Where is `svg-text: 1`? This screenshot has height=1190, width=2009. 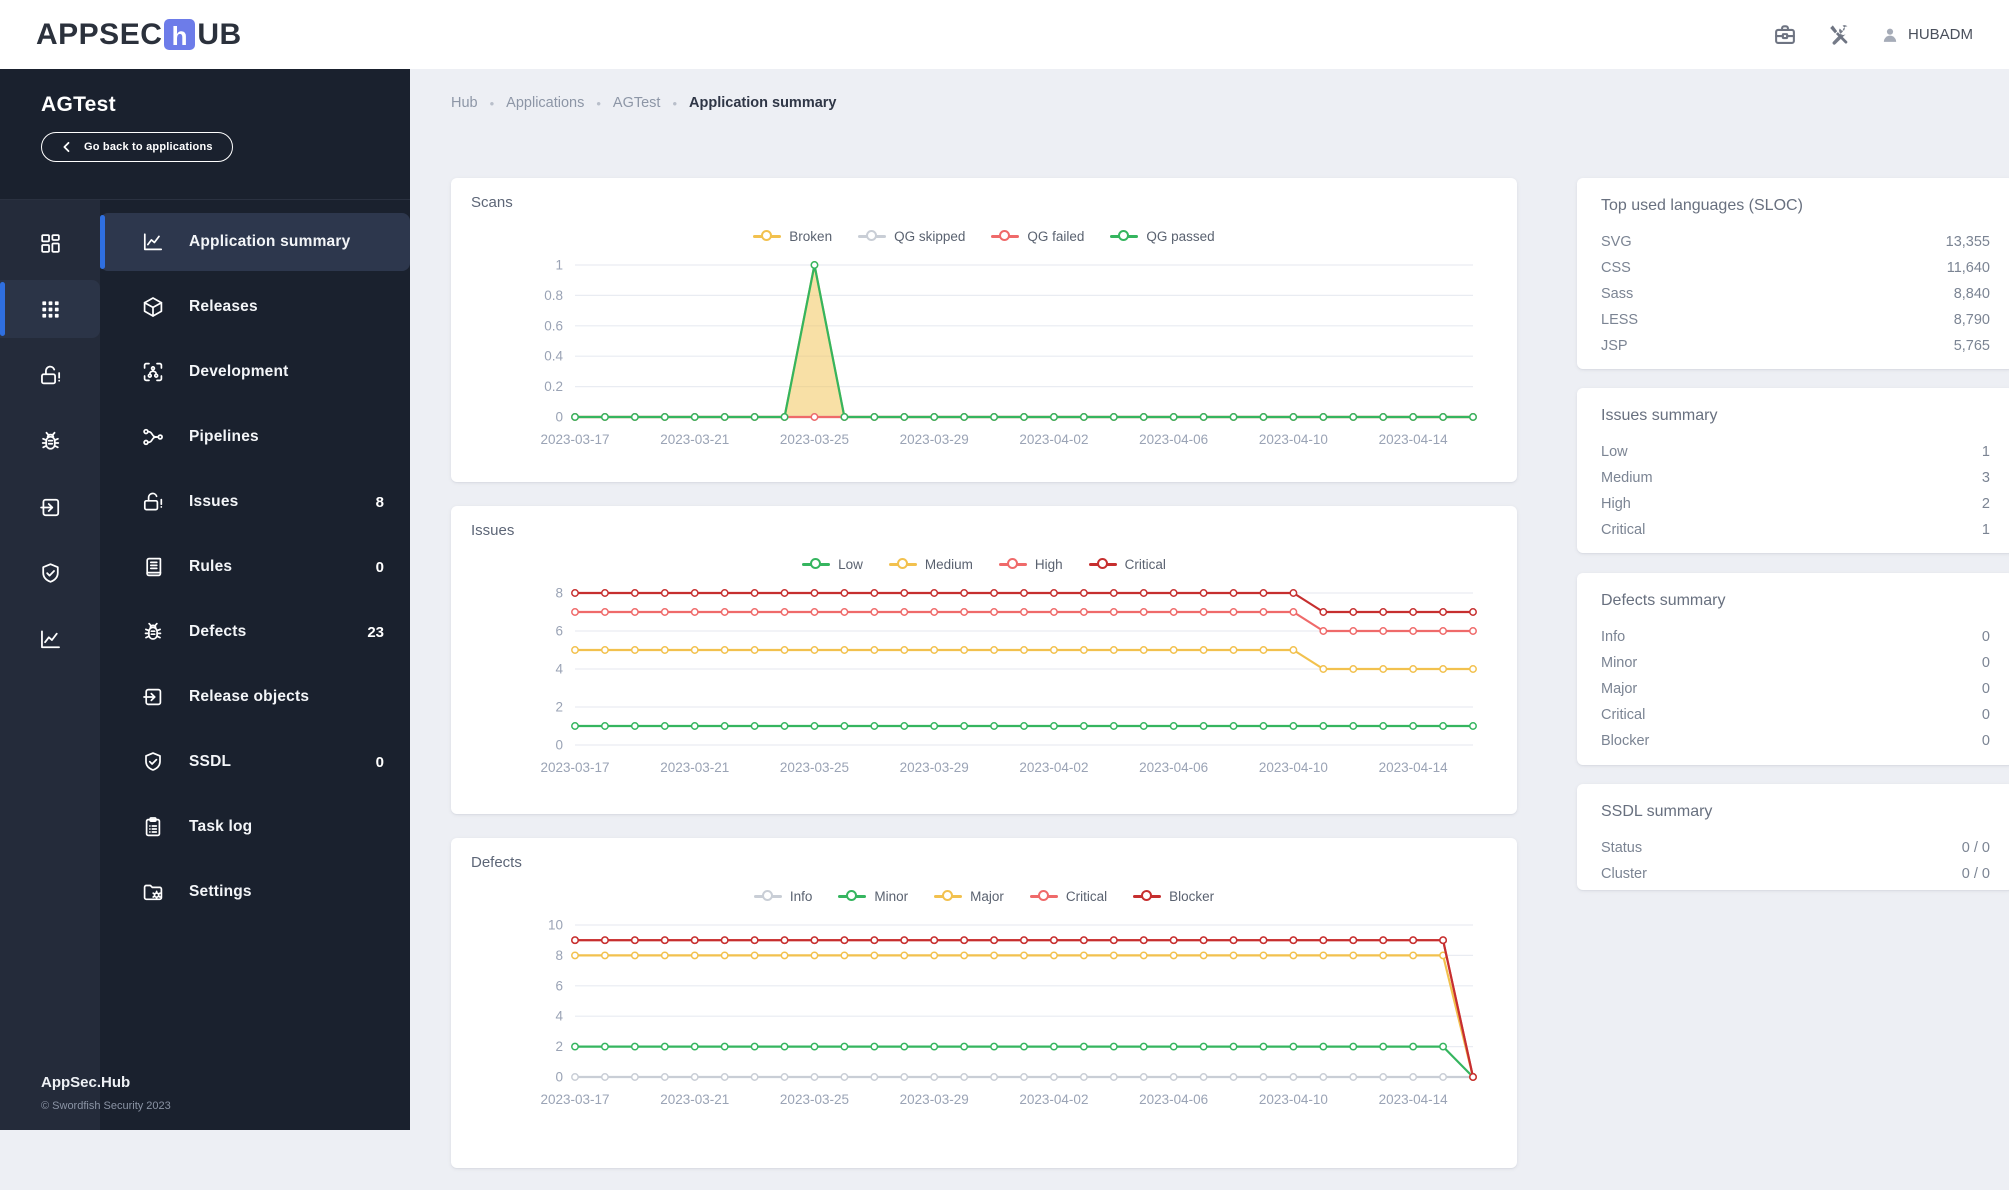 svg-text: 1 is located at coordinates (559, 265).